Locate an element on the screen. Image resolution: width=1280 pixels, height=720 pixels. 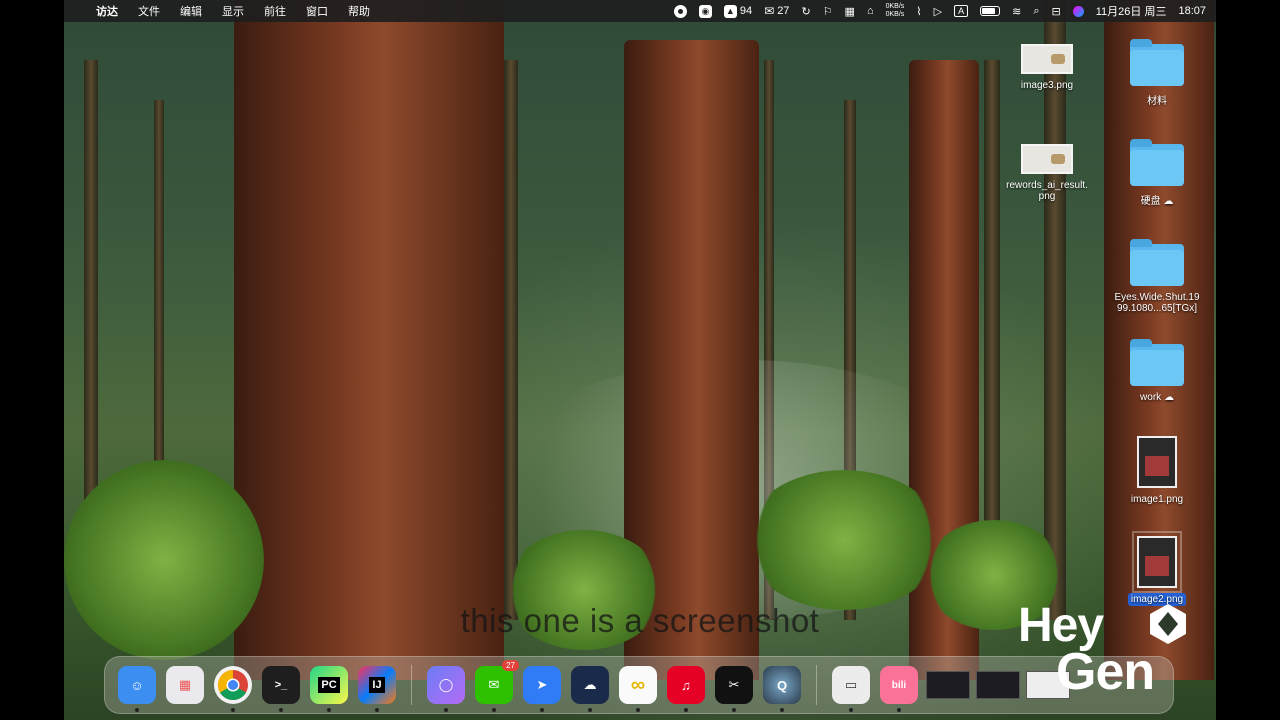
desktop-folder-materials: 材料 is located at coordinates (1157, 73).